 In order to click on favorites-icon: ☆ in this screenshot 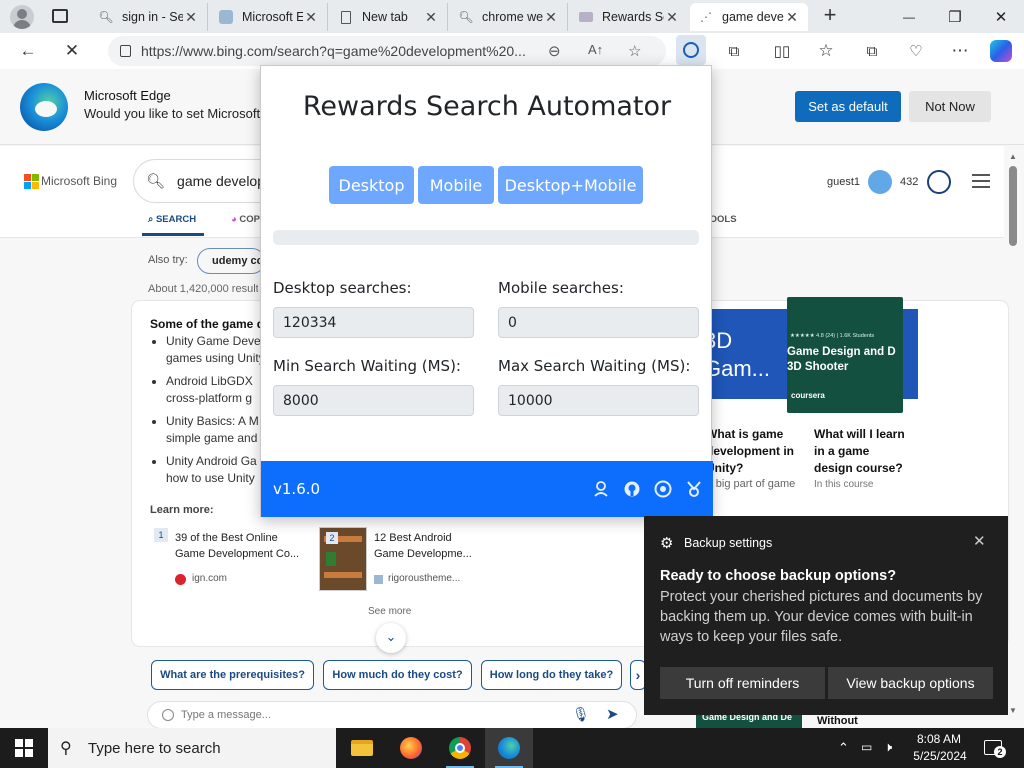, I will do `click(826, 51)`.